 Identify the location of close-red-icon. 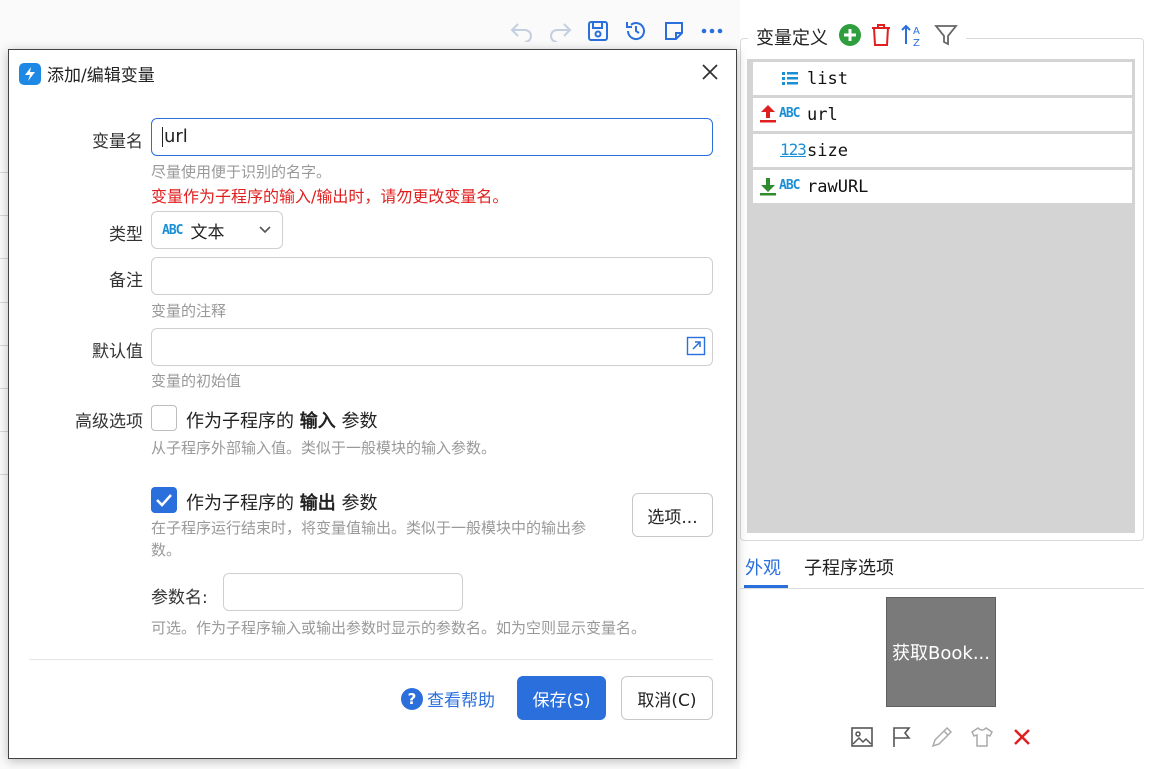
(1022, 737).